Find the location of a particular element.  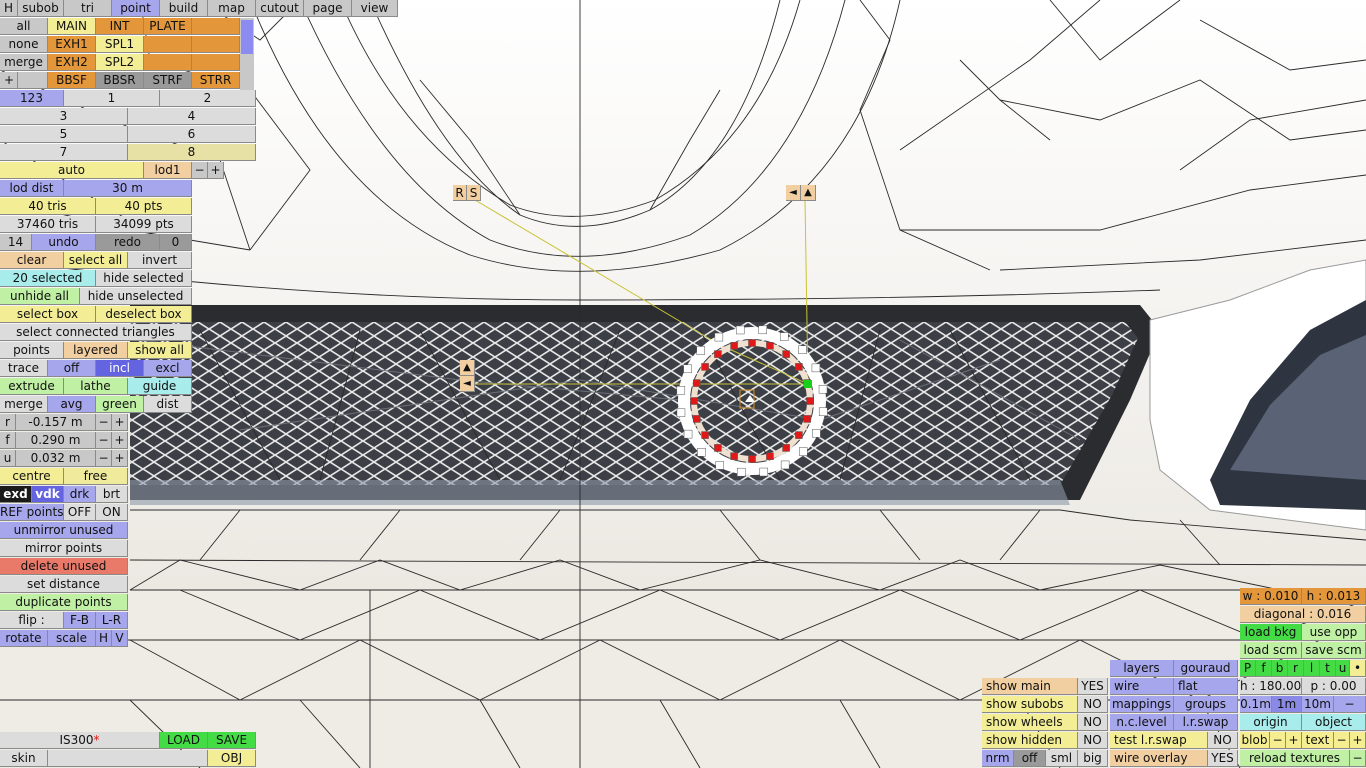

test-lr-swap-toggle: NO is located at coordinates (1223, 740).